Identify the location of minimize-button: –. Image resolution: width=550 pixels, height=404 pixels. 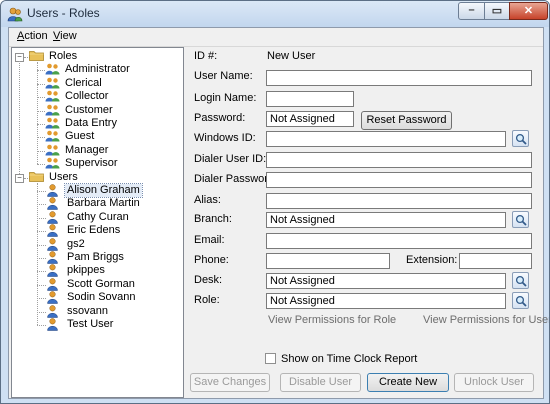
(471, 11).